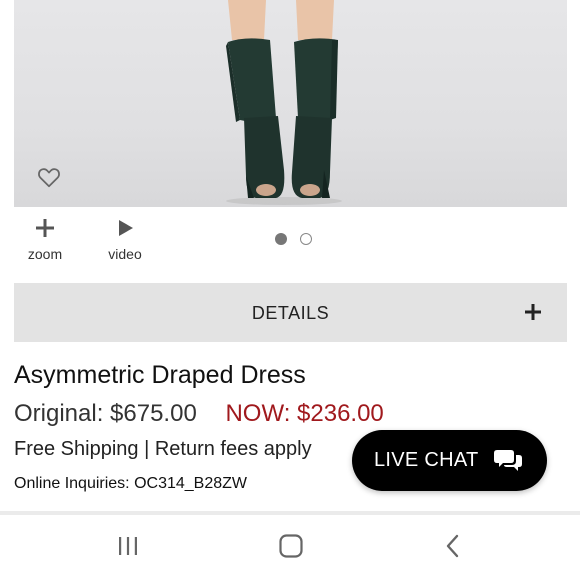  What do you see at coordinates (45, 241) in the screenshot?
I see `zoom-button: zoom` at bounding box center [45, 241].